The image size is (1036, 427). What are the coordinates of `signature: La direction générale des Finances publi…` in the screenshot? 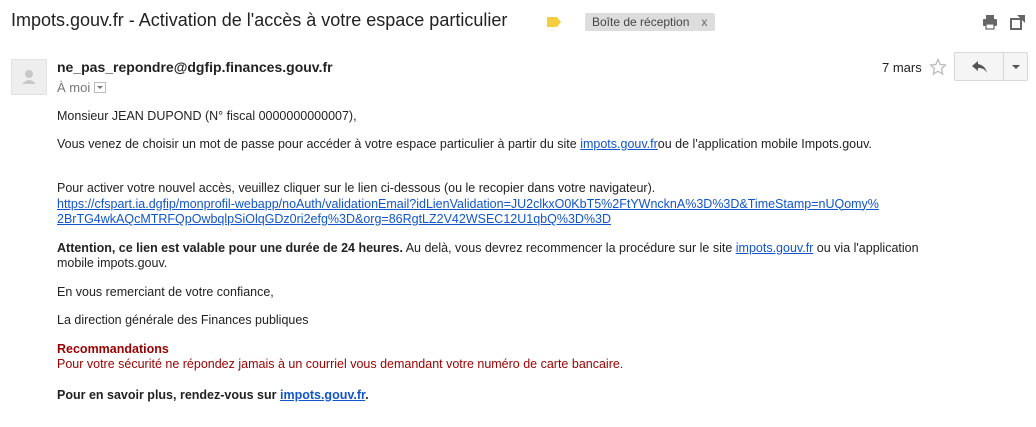 It's located at (183, 320).